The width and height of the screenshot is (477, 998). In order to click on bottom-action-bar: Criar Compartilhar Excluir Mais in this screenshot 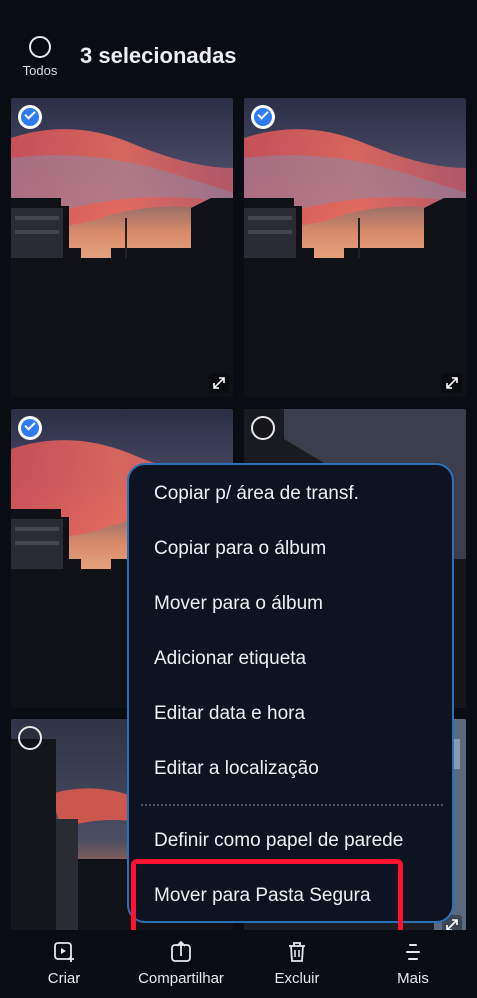, I will do `click(238, 964)`.